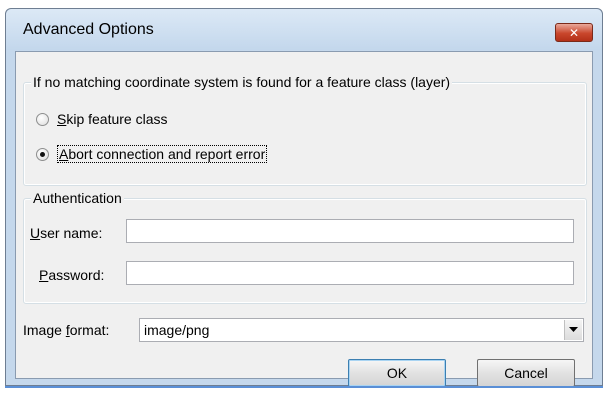  Describe the element at coordinates (304, 29) in the screenshot. I see `title-bar: Advanced Options ✕` at that location.